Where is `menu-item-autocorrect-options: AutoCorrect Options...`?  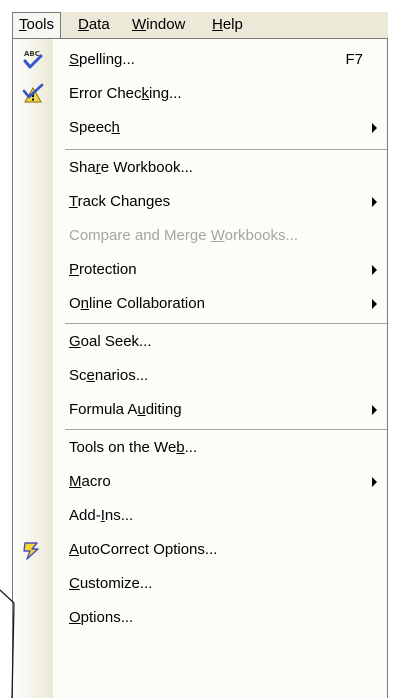
menu-item-autocorrect-options: AutoCorrect Options... is located at coordinates (200, 550).